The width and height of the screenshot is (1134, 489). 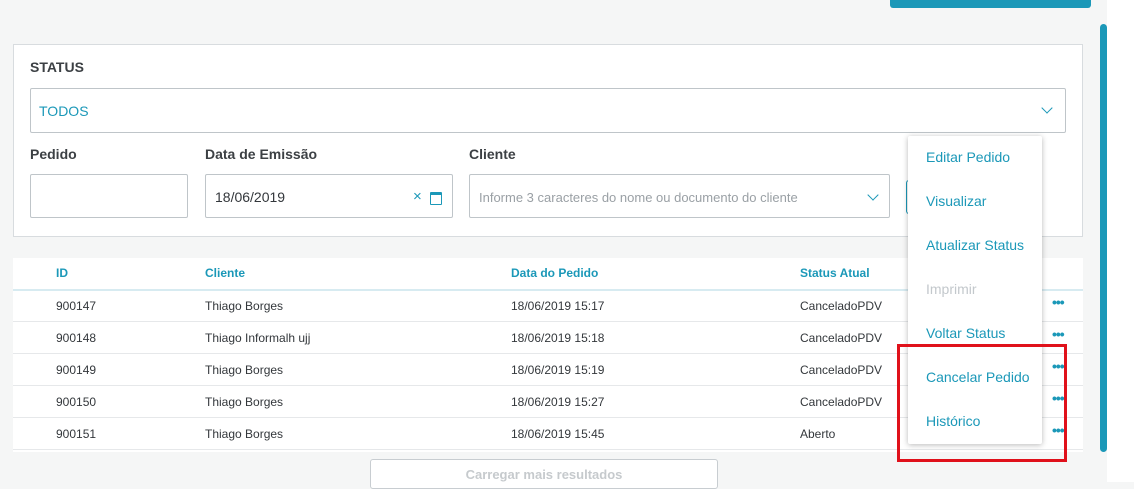 I want to click on cell-data: 18/06/2019 15:19, so click(x=558, y=370).